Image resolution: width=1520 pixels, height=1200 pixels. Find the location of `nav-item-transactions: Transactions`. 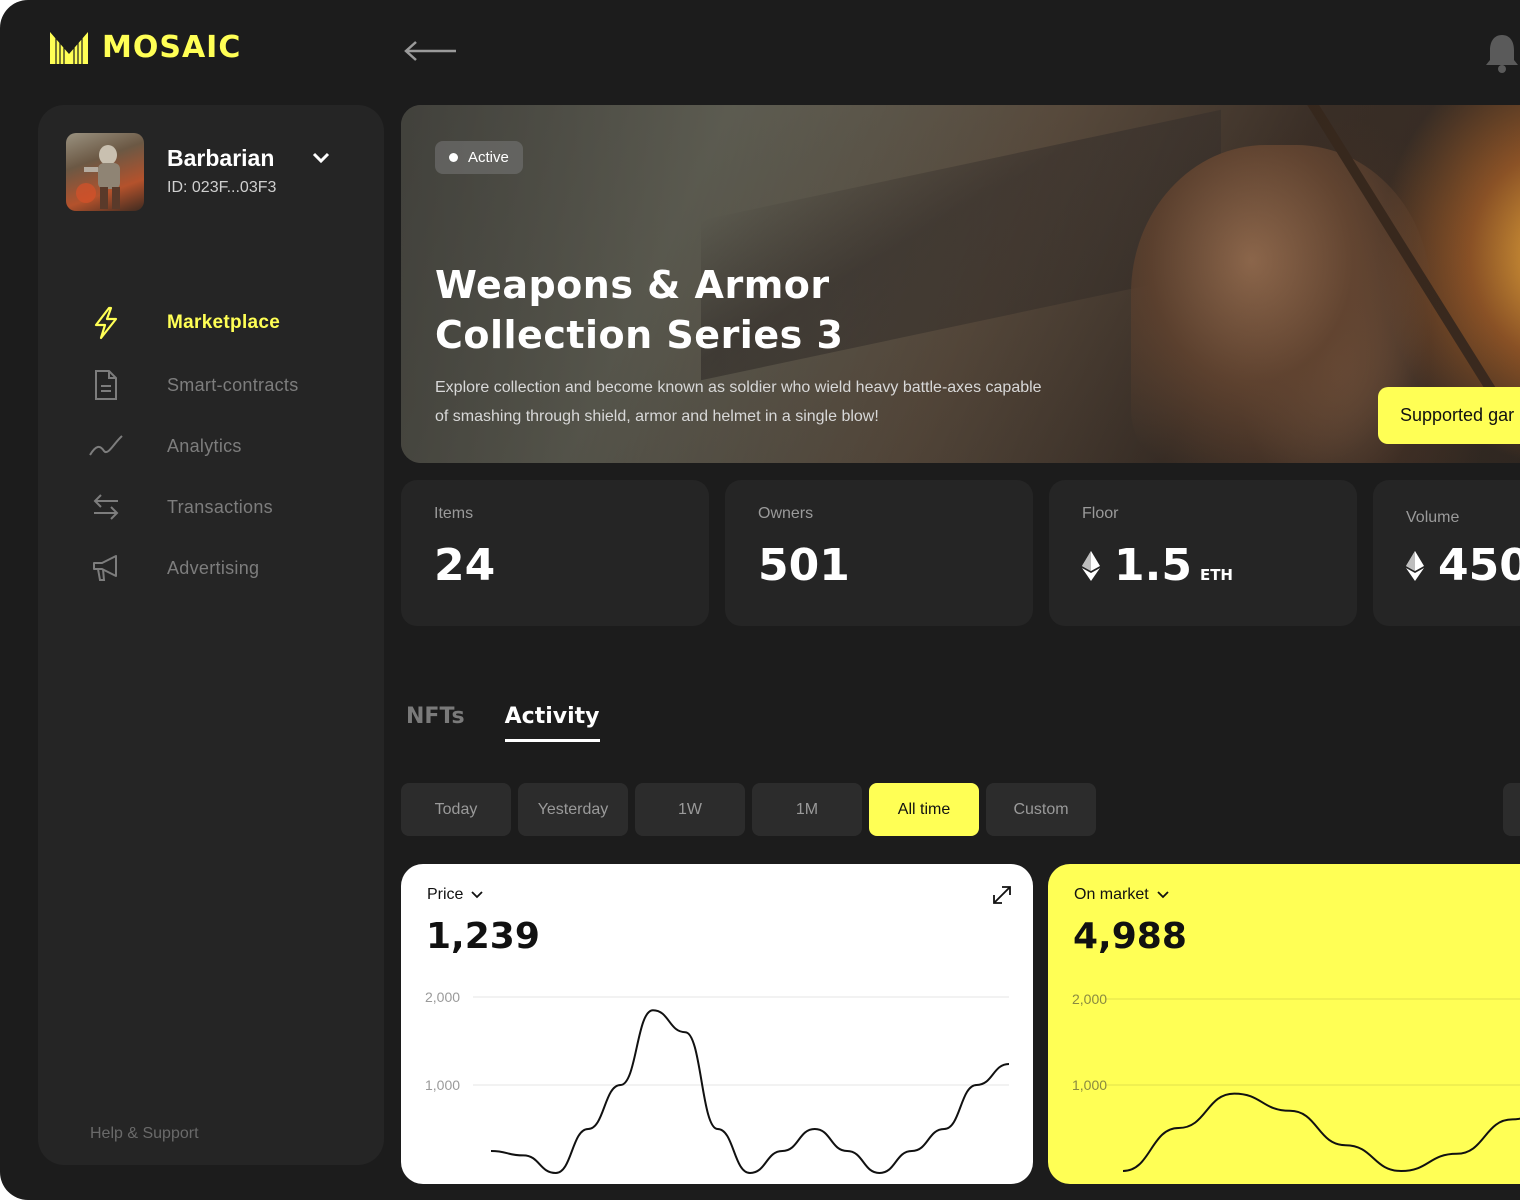

nav-item-transactions: Transactions is located at coordinates (238, 507).